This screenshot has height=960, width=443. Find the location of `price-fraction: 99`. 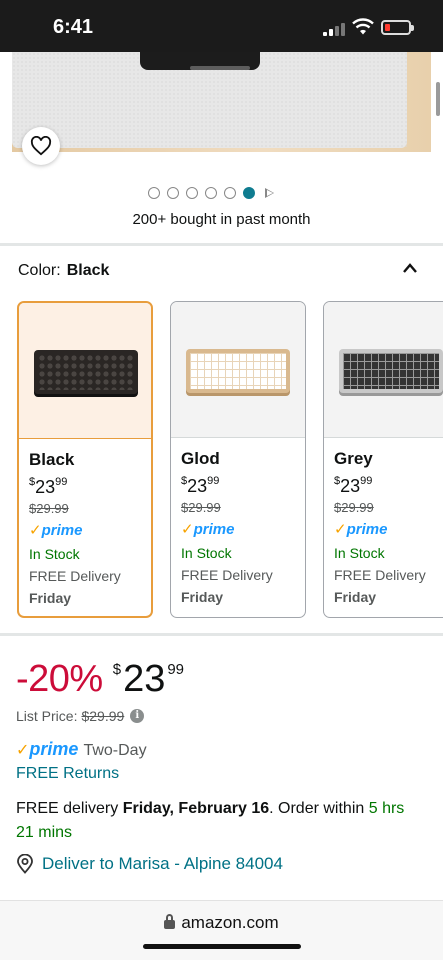

price-fraction: 99 is located at coordinates (176, 669).